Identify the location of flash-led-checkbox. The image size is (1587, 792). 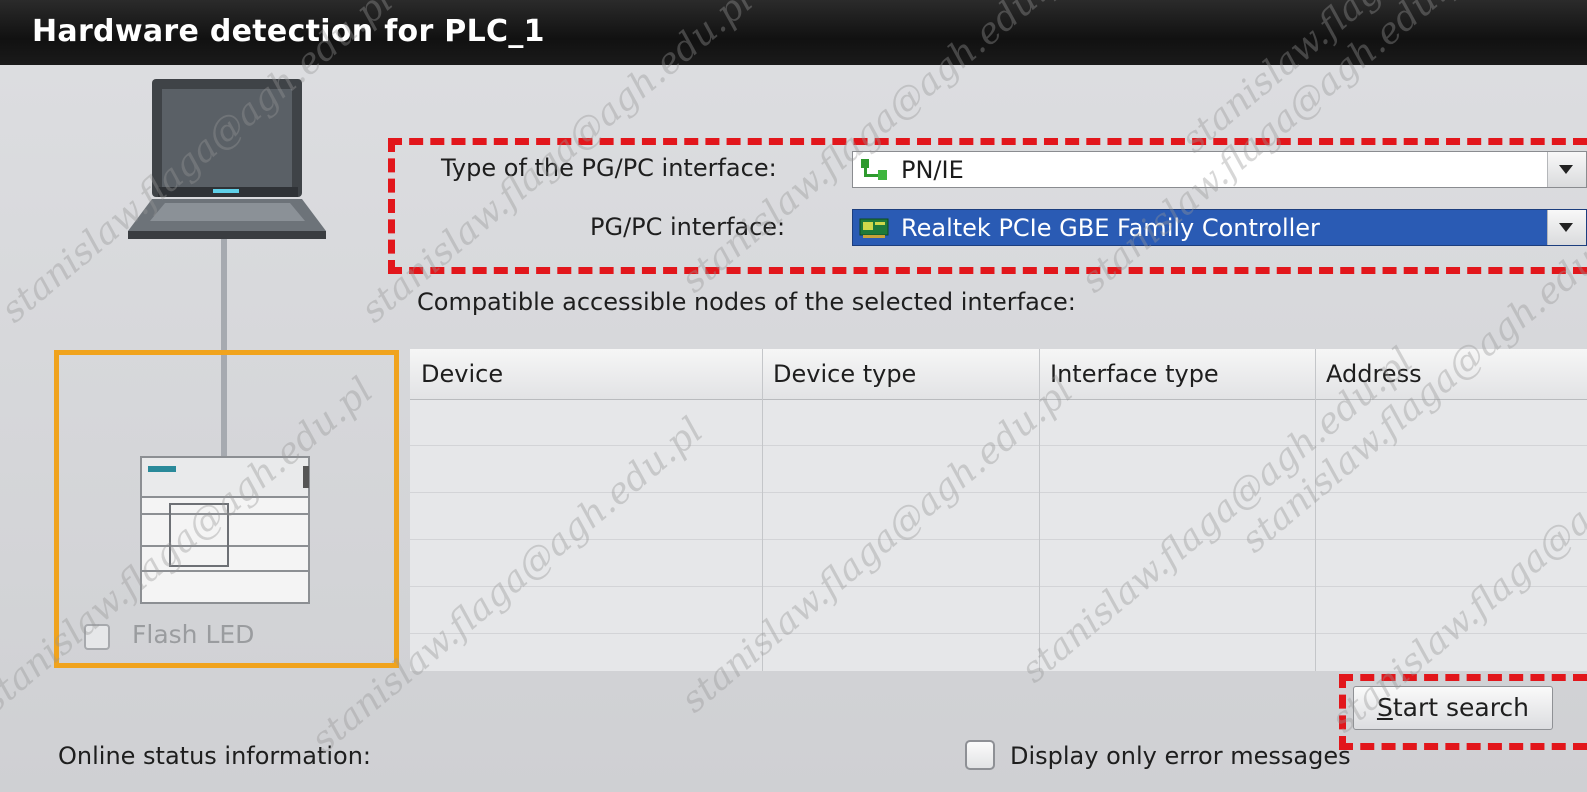
(97, 637).